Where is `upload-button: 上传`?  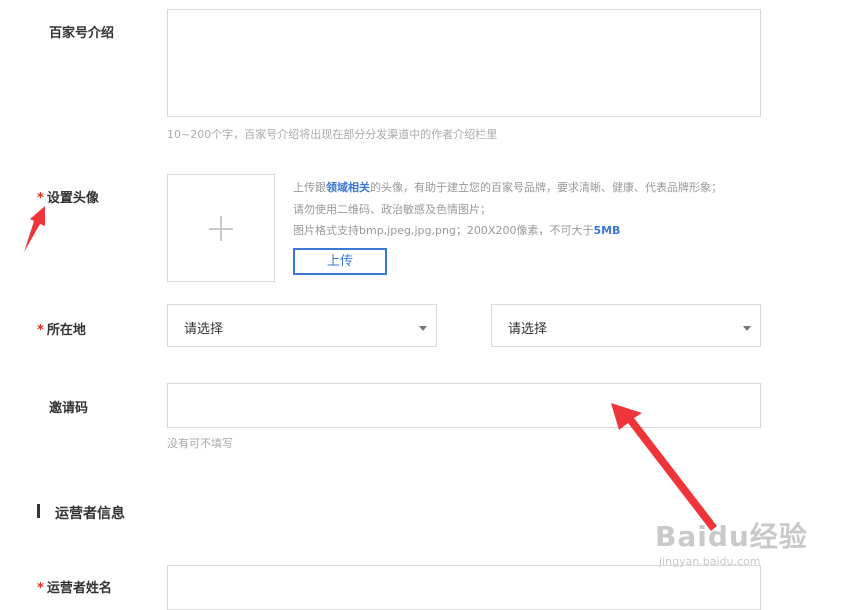
upload-button: 上传 is located at coordinates (340, 261).